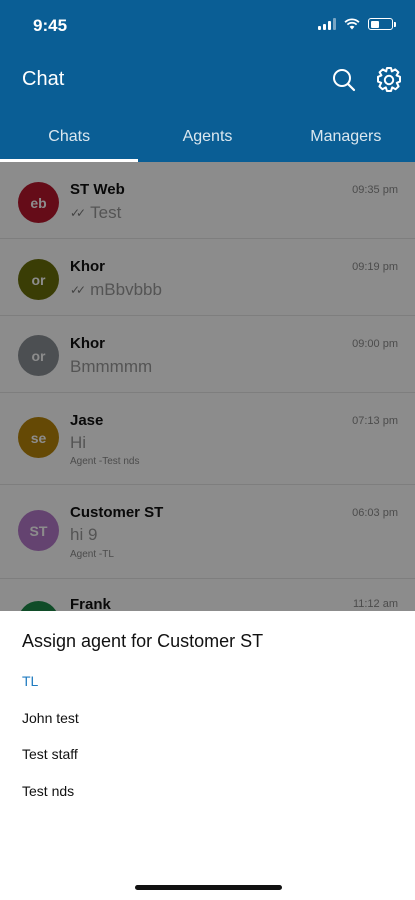  Describe the element at coordinates (50, 718) in the screenshot. I see `agent-option-john-test: John test` at that location.